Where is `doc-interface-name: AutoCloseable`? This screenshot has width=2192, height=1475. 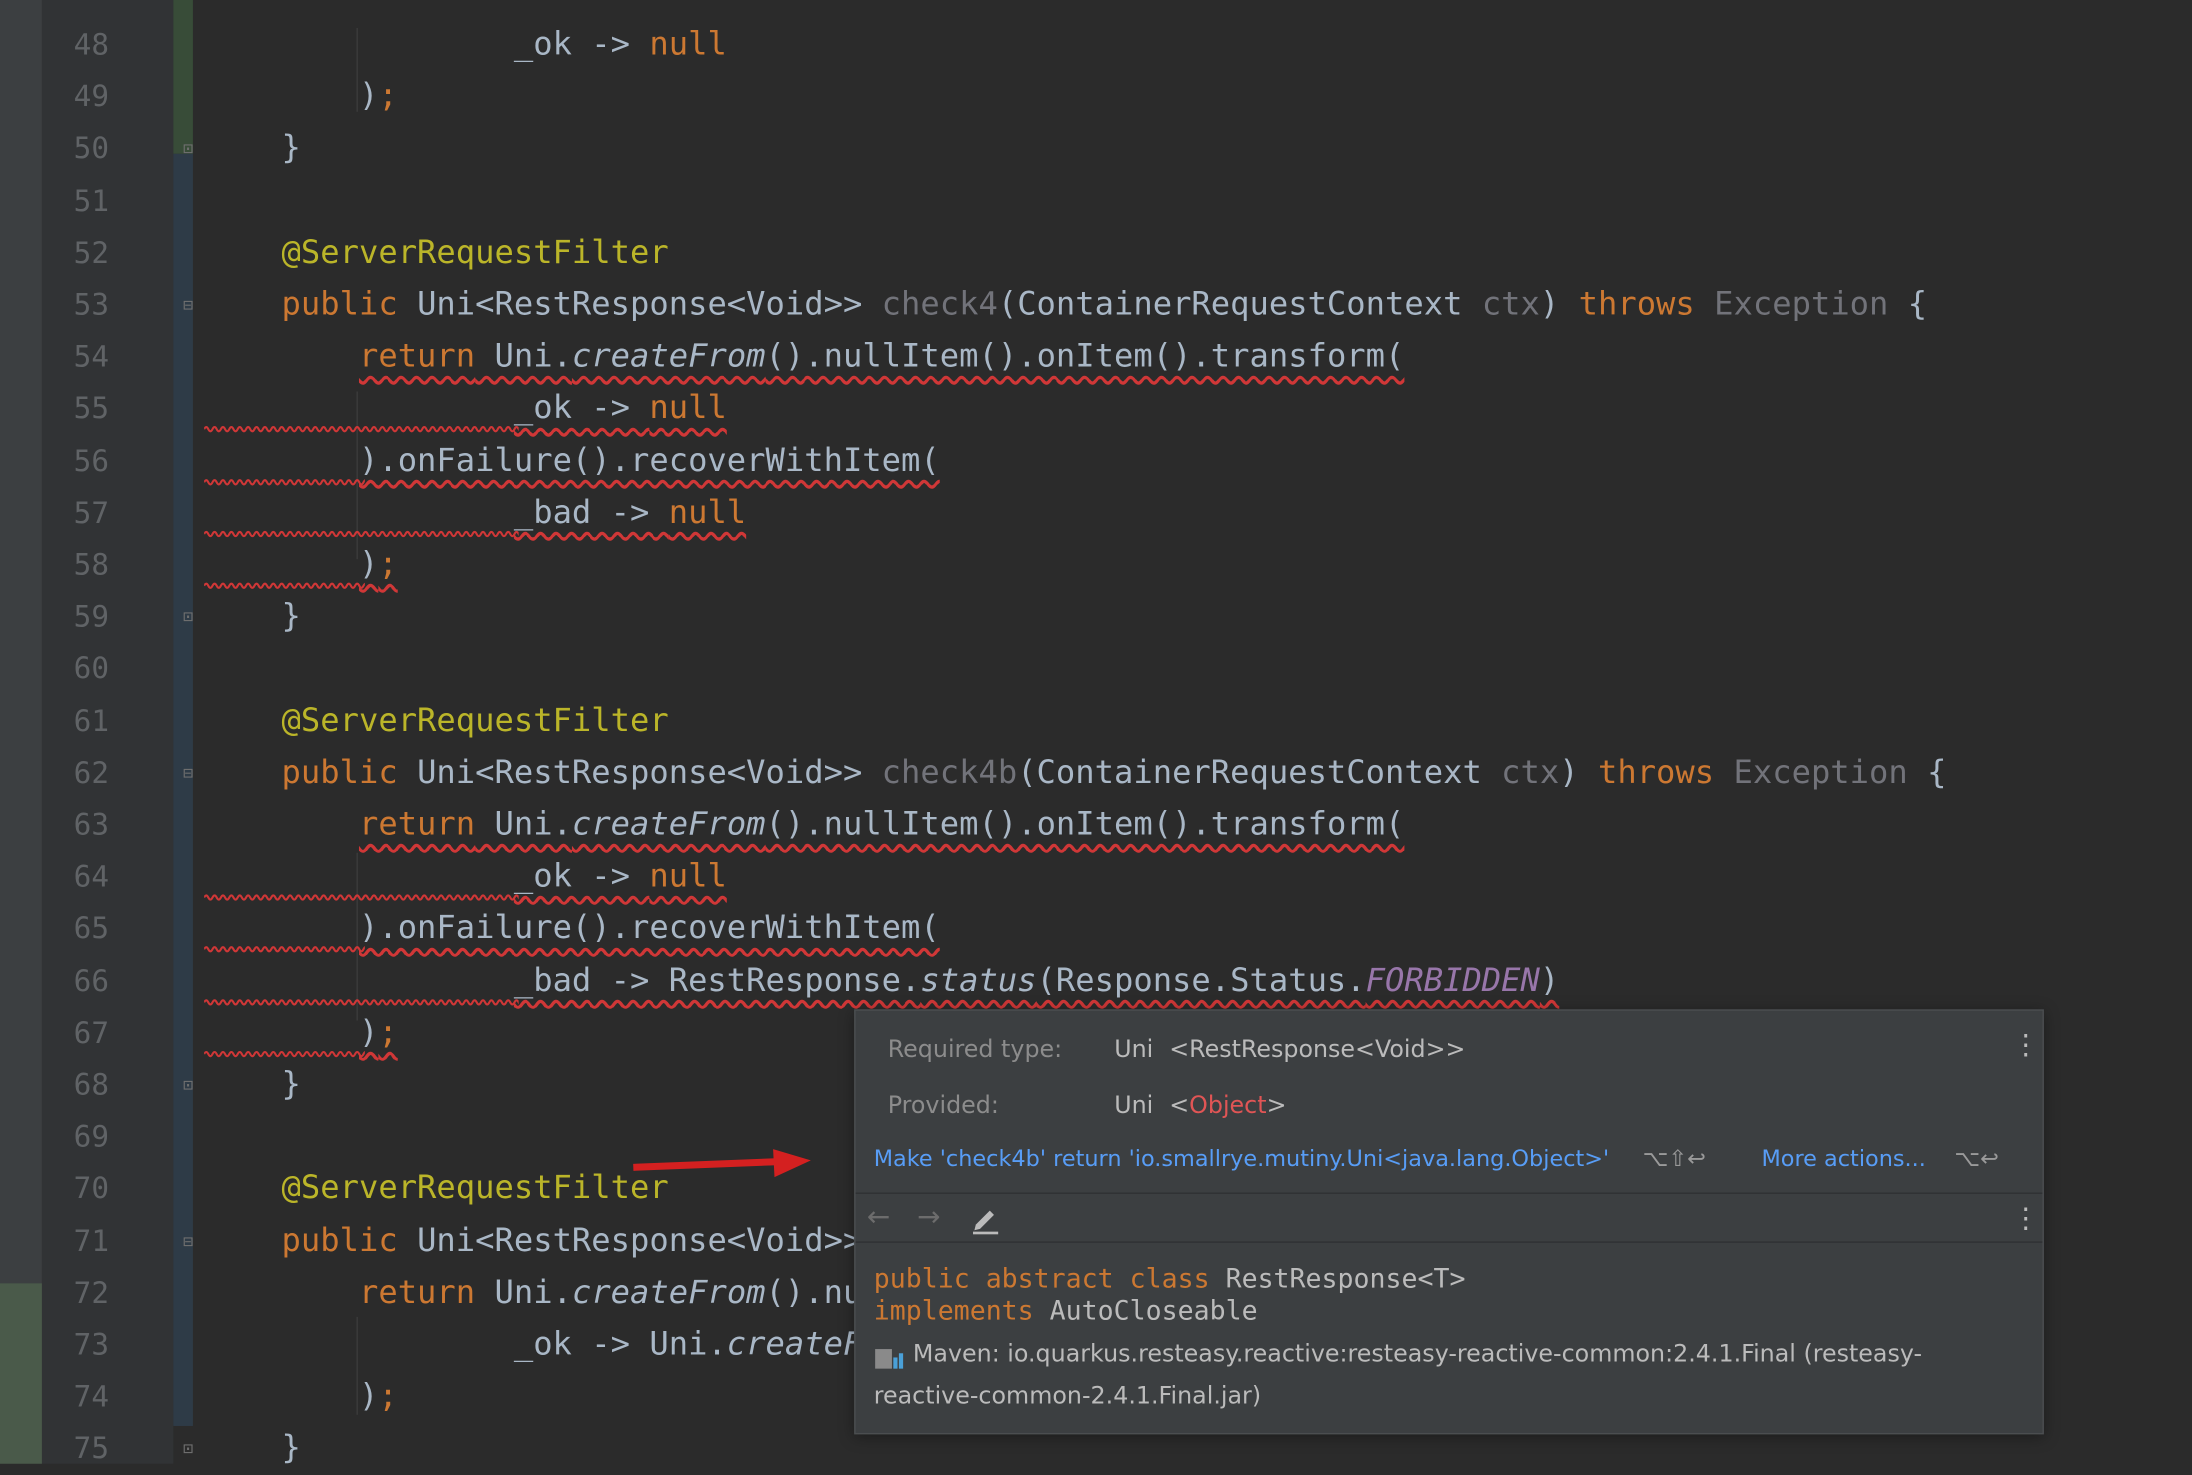 doc-interface-name: AutoCloseable is located at coordinates (1154, 1311).